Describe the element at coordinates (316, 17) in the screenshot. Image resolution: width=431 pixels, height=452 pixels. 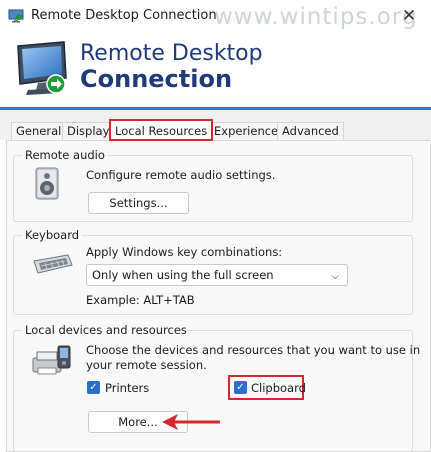
I see `watermark-text: www.wintips.org` at that location.